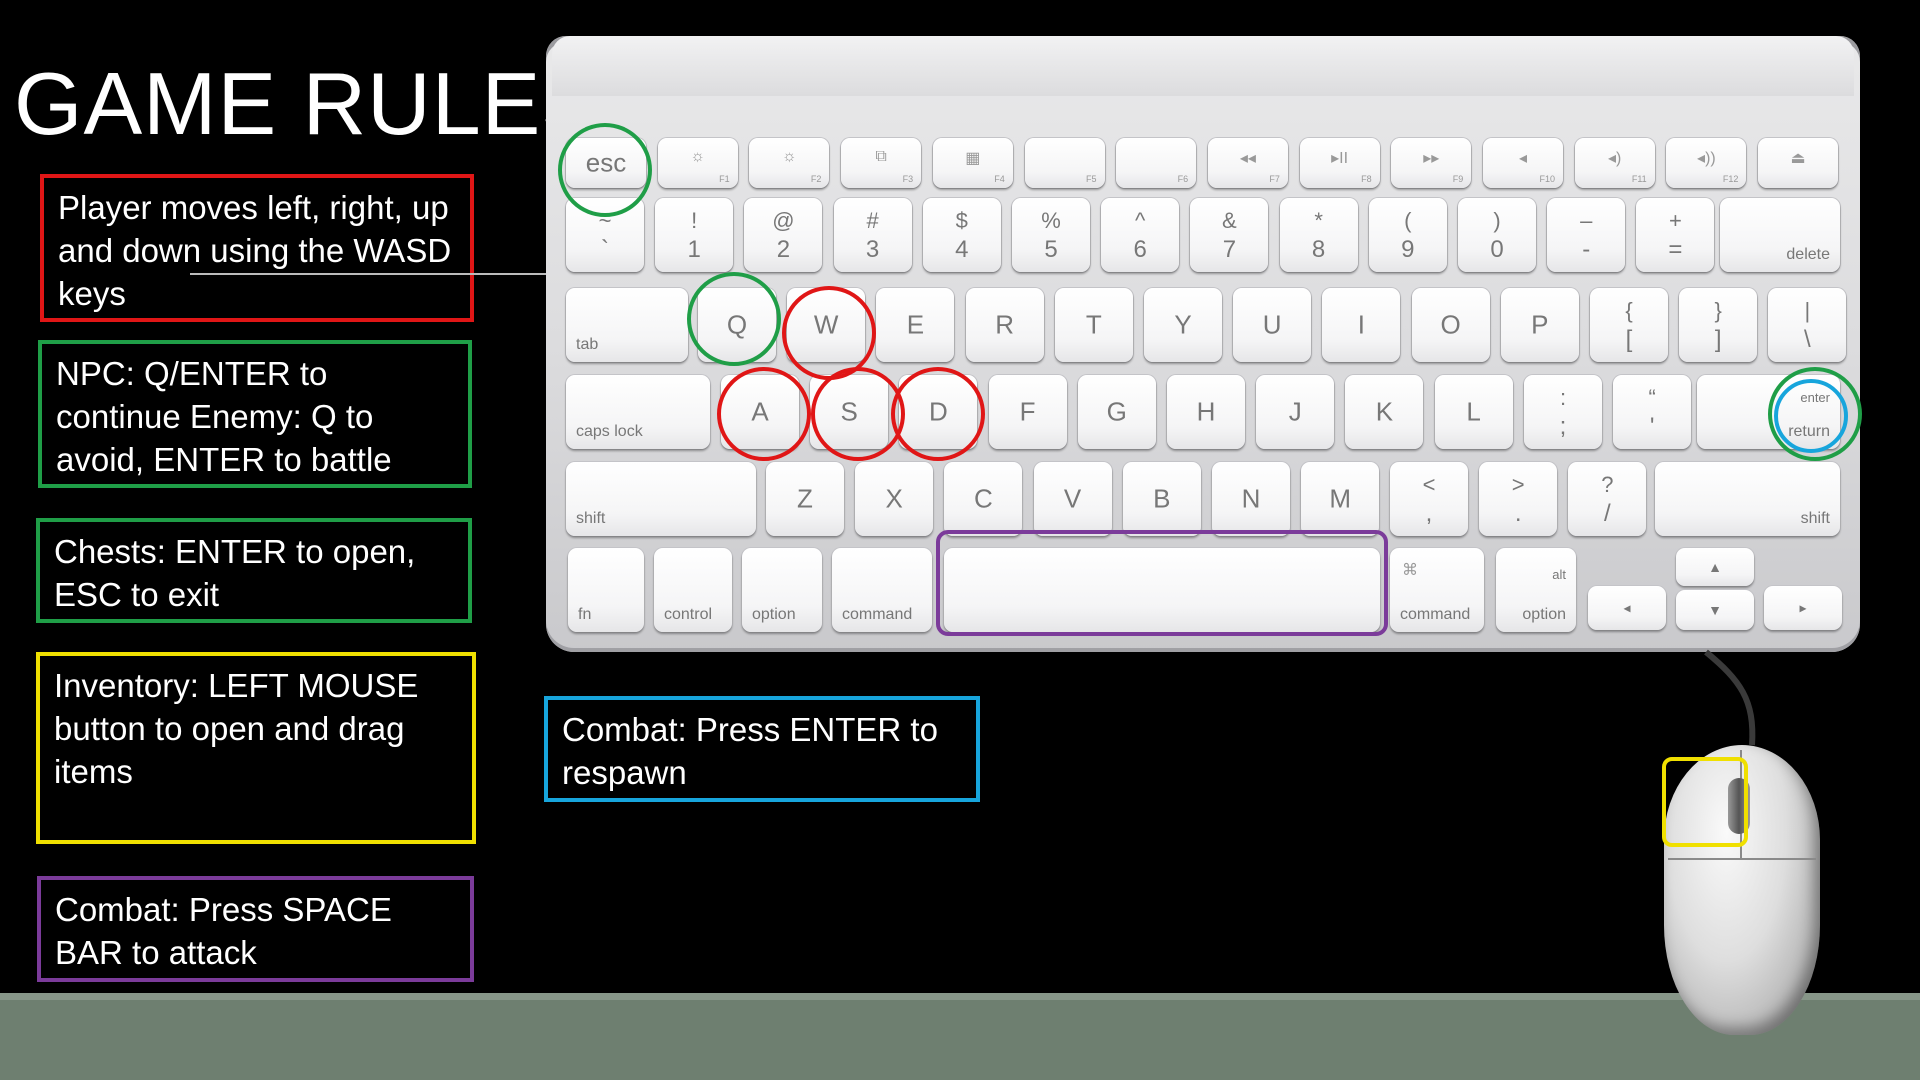 This screenshot has width=1920, height=1080. I want to click on highlight-left-mouse-button, so click(1705, 802).